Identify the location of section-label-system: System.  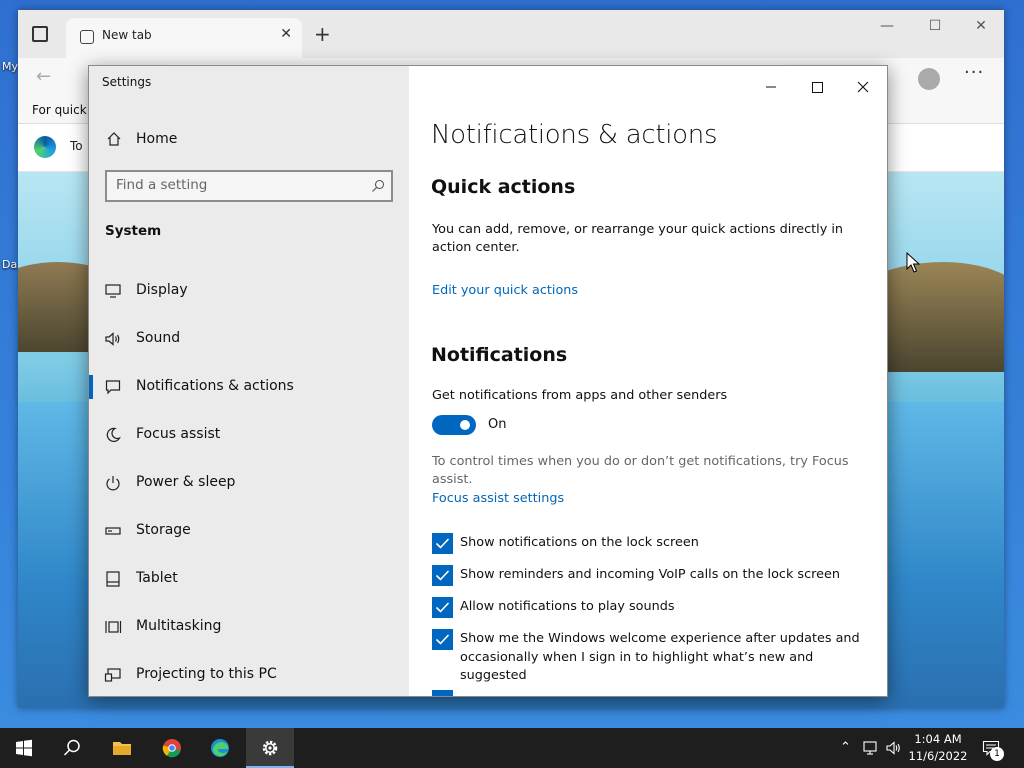
(133, 231).